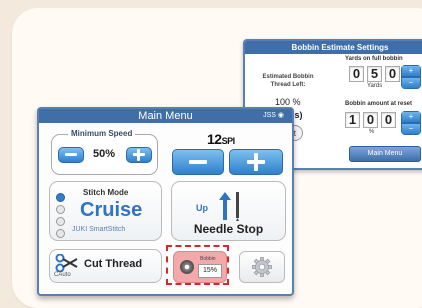 This screenshot has height=308, width=422. Describe the element at coordinates (288, 102) in the screenshot. I see `estimated-bobbin-value: 100 %` at that location.